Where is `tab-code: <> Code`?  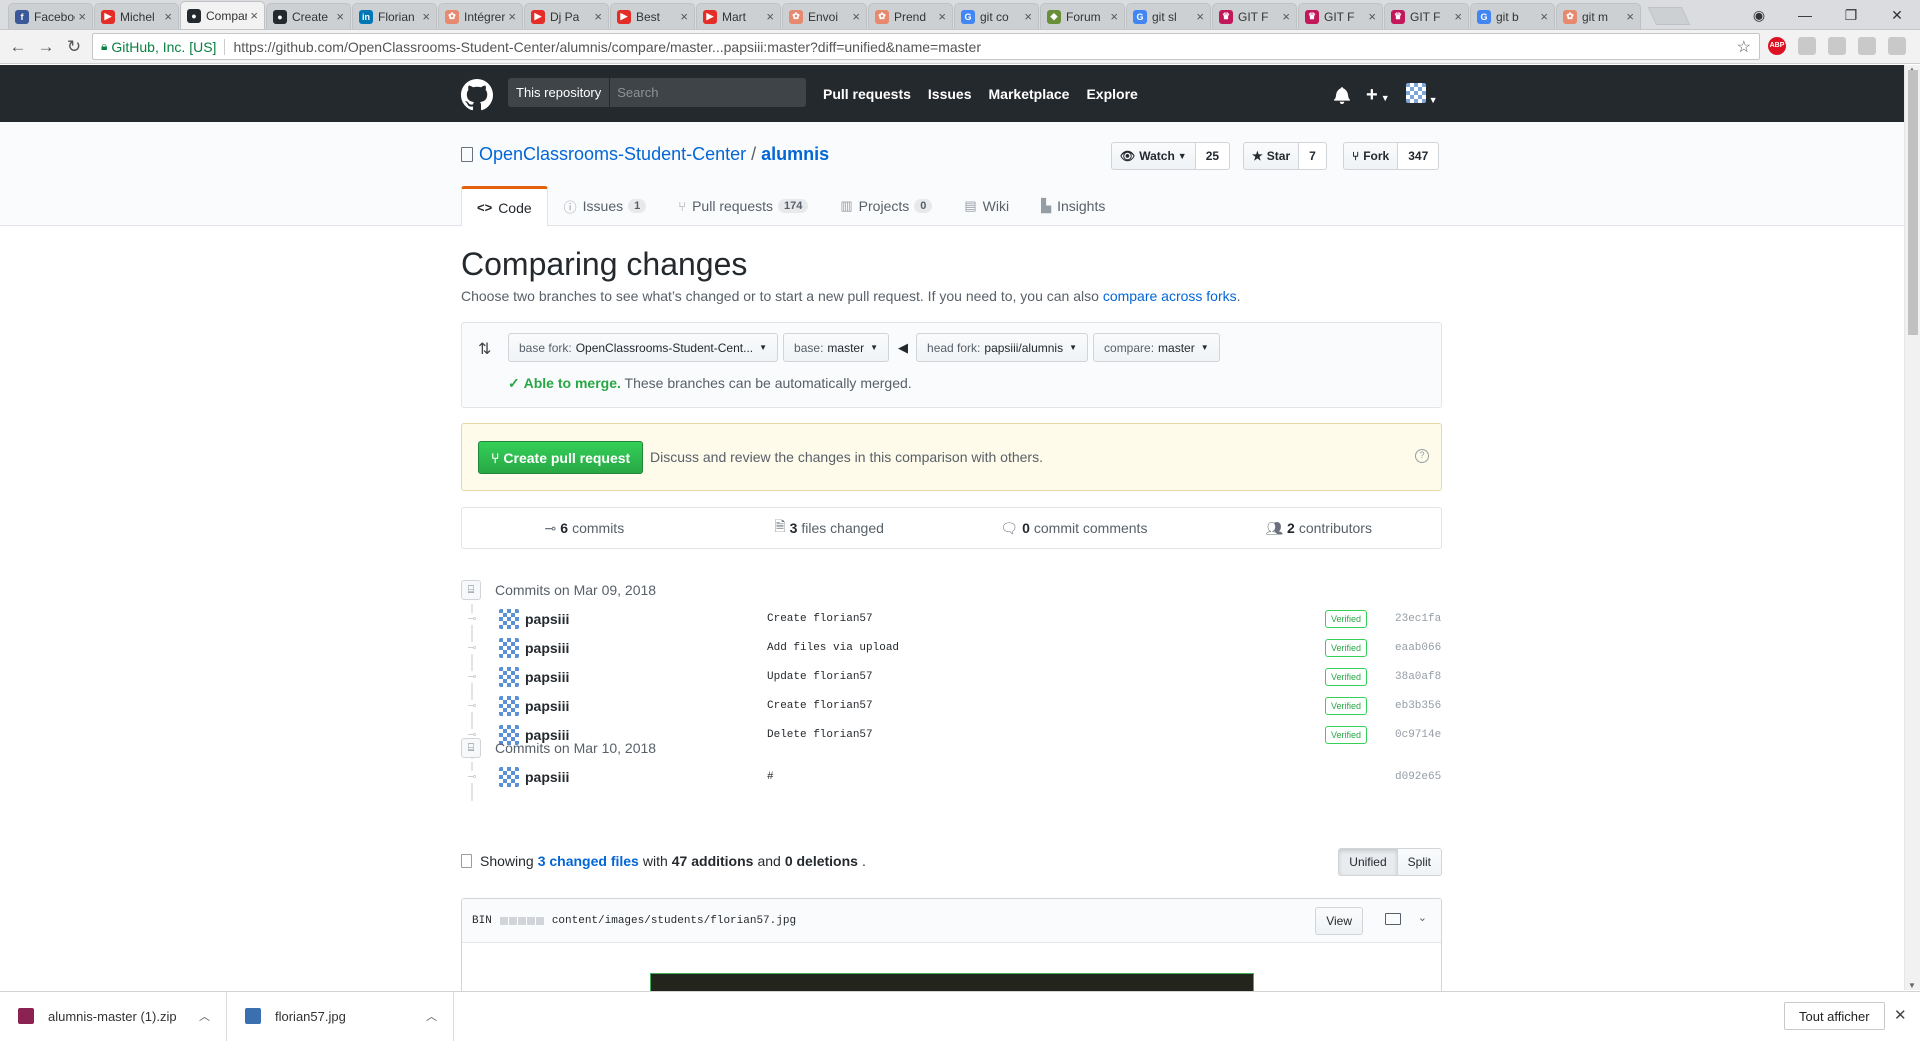
tab-code: <> Code is located at coordinates (504, 206).